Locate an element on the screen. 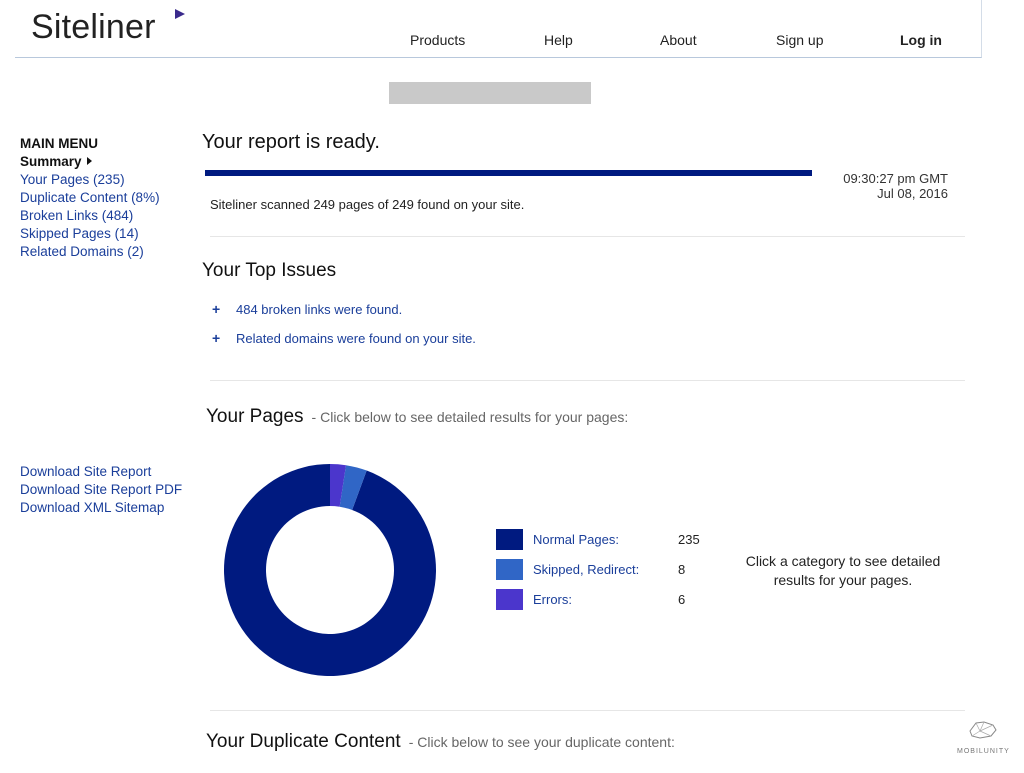  nav-help: Help is located at coordinates (558, 40).